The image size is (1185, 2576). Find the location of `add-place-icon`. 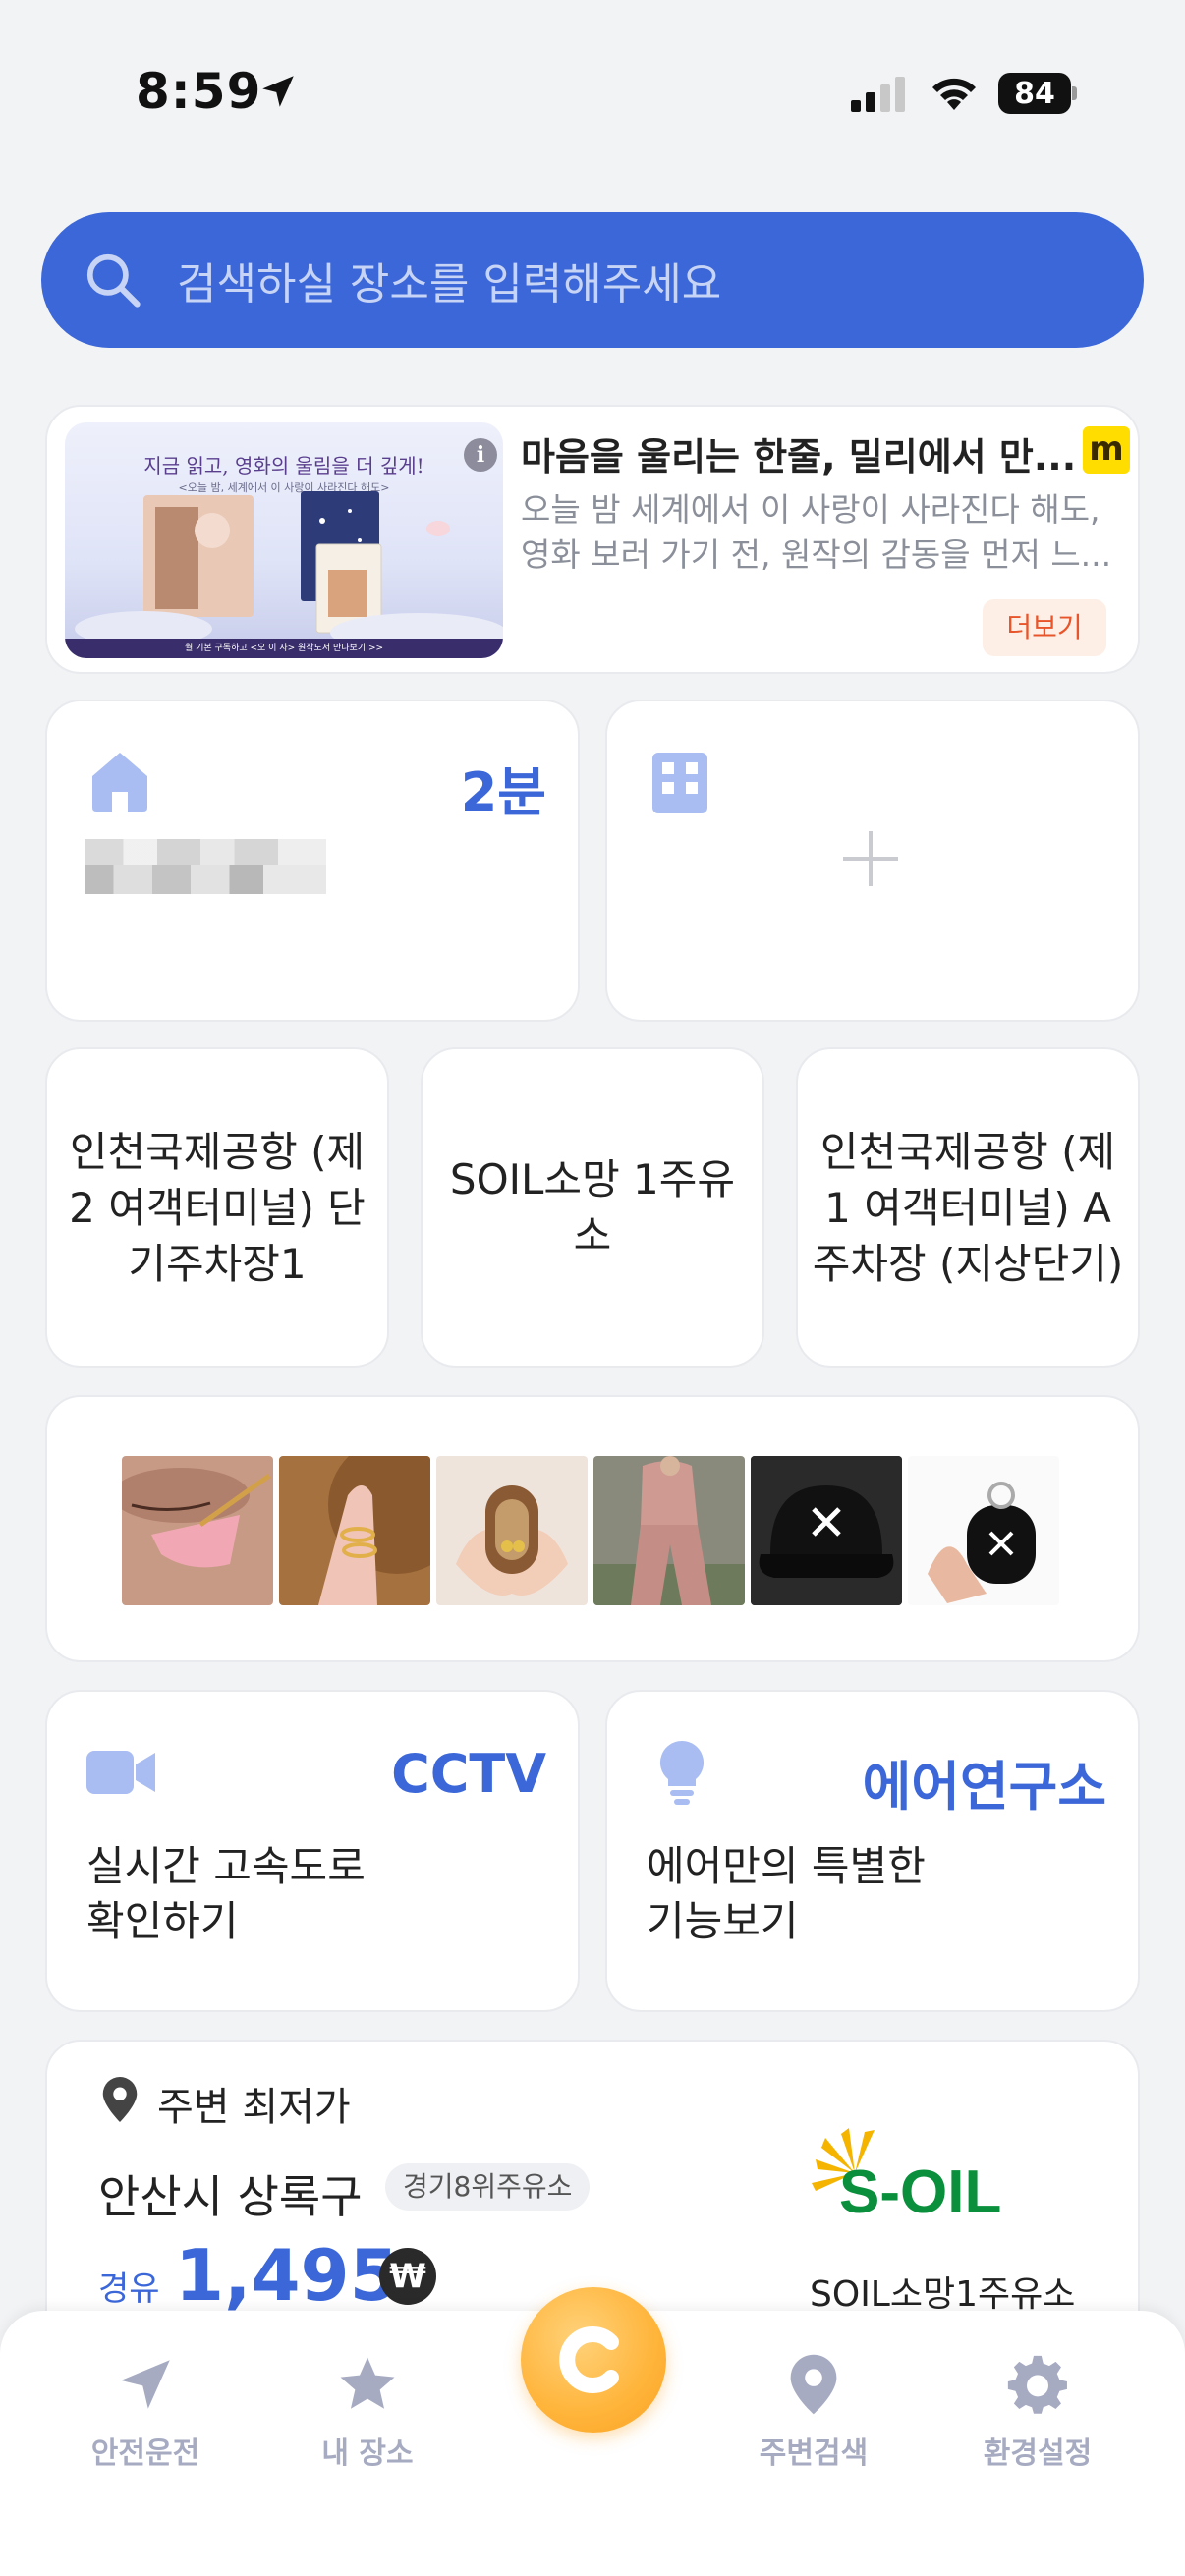

add-place-icon is located at coordinates (871, 858).